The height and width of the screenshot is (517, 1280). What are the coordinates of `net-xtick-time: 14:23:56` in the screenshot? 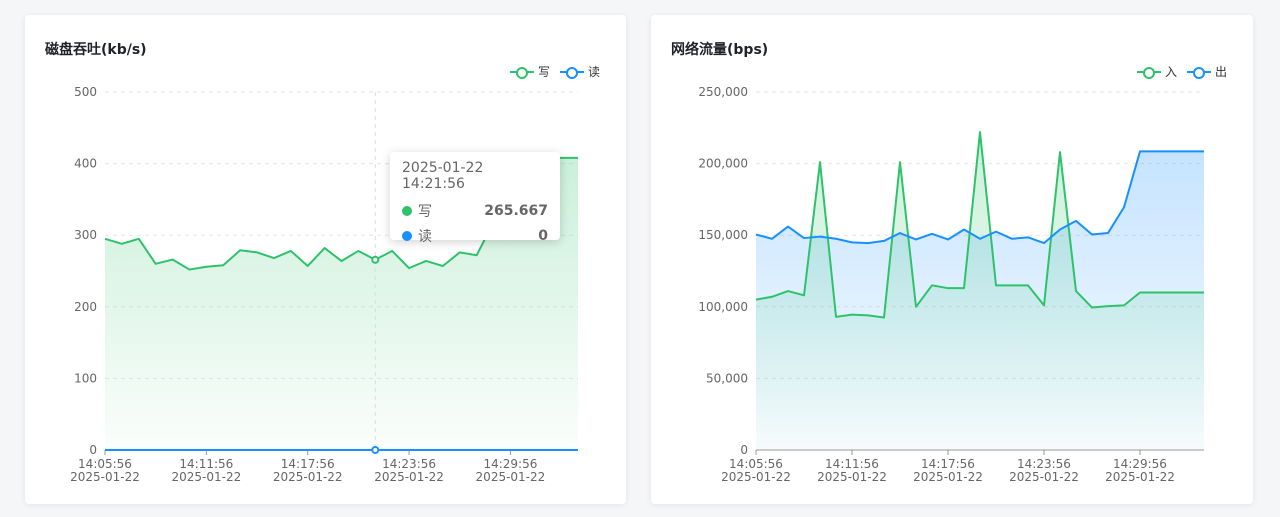 It's located at (1044, 464).